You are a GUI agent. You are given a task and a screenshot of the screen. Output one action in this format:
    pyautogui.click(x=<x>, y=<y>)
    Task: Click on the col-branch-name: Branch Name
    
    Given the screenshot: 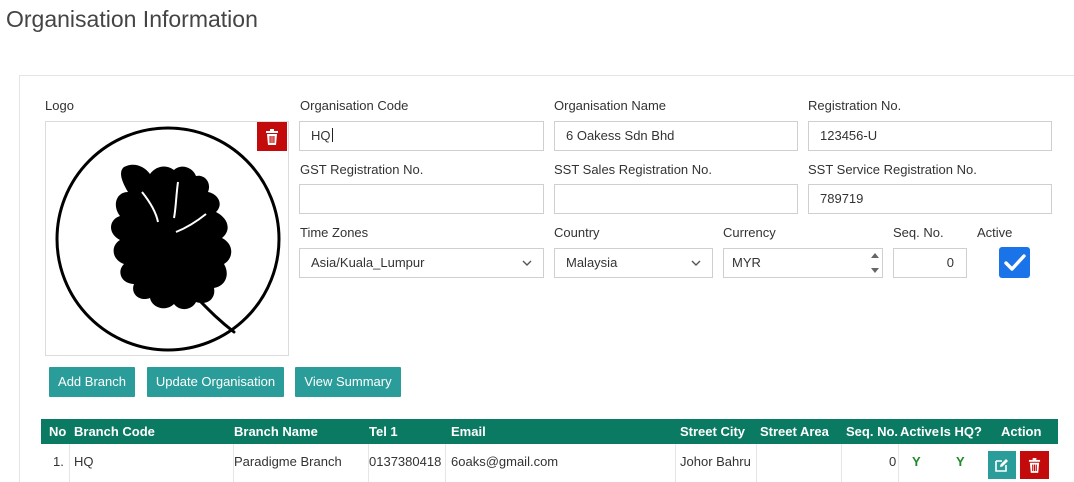 What is the action you would take?
    pyautogui.click(x=276, y=431)
    